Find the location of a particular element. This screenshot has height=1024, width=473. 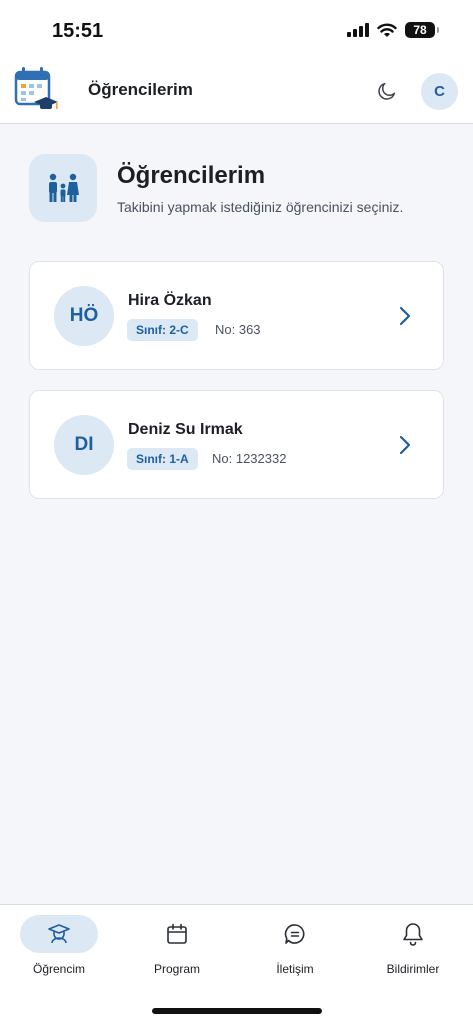

graduate-icon is located at coordinates (59, 934).